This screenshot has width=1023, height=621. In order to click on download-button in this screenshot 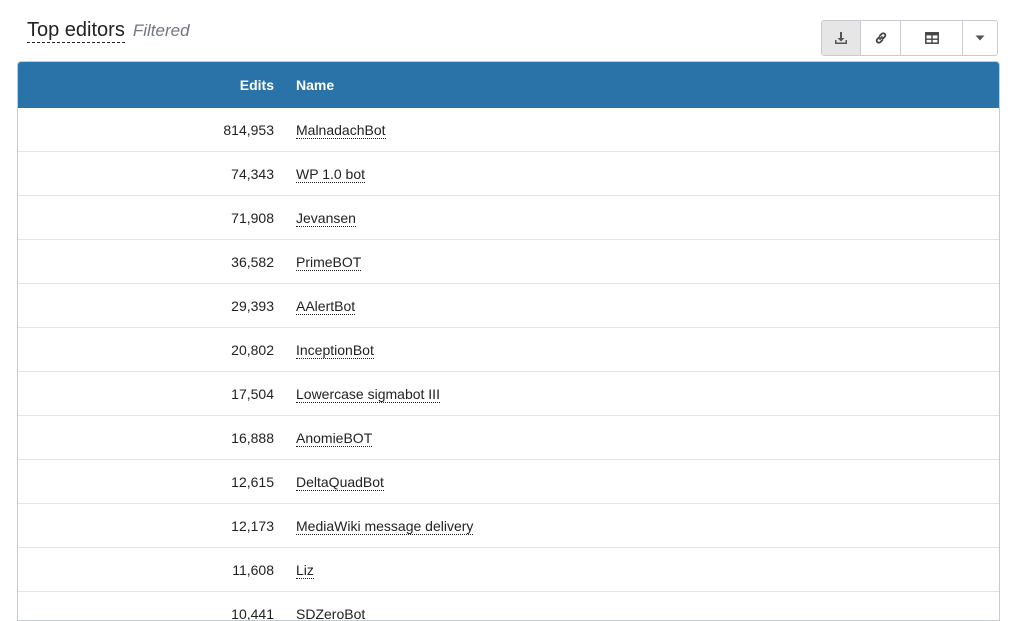, I will do `click(841, 38)`.